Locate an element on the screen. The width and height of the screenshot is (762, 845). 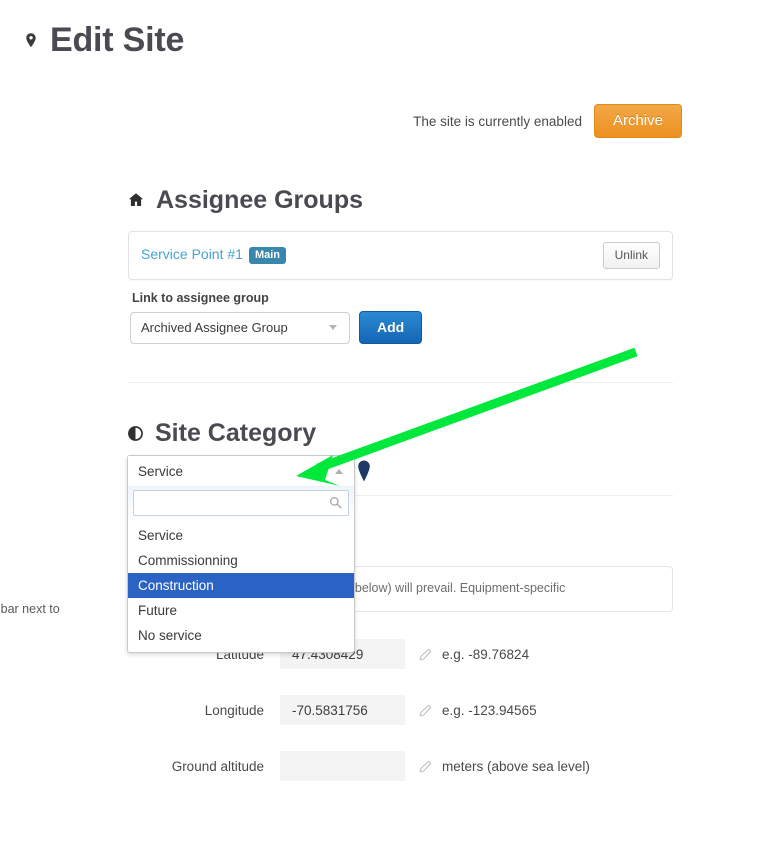
longitude-label: Longitude is located at coordinates (234, 710).